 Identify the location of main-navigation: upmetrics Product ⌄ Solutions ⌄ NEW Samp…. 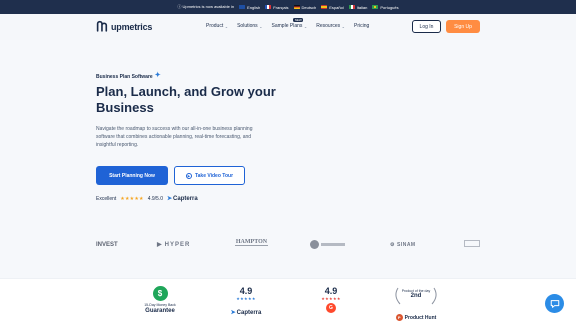
(288, 27).